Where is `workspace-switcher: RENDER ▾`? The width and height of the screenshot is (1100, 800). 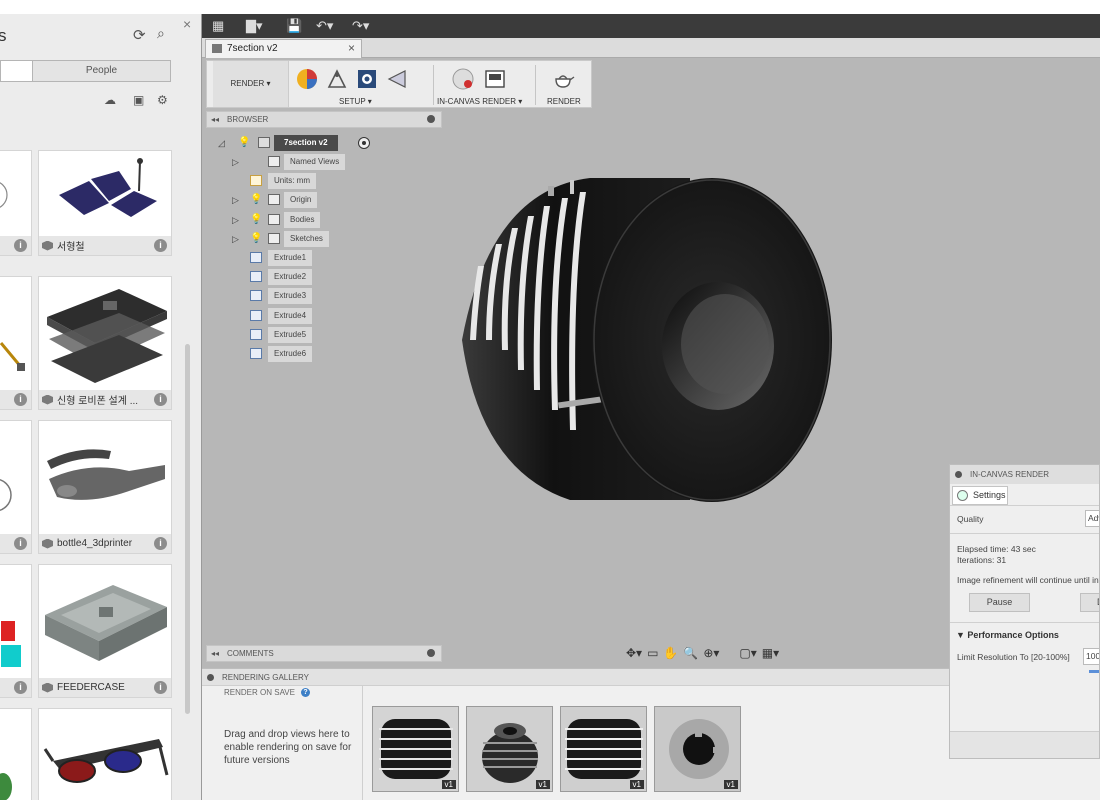 workspace-switcher: RENDER ▾ is located at coordinates (251, 84).